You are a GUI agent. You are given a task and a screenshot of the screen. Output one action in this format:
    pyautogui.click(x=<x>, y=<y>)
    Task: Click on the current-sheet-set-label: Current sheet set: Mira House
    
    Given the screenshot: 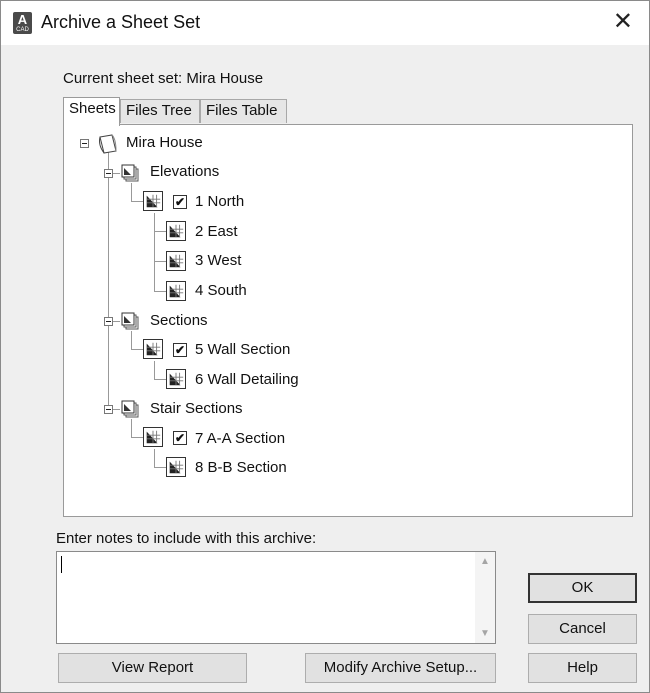 What is the action you would take?
    pyautogui.click(x=163, y=78)
    